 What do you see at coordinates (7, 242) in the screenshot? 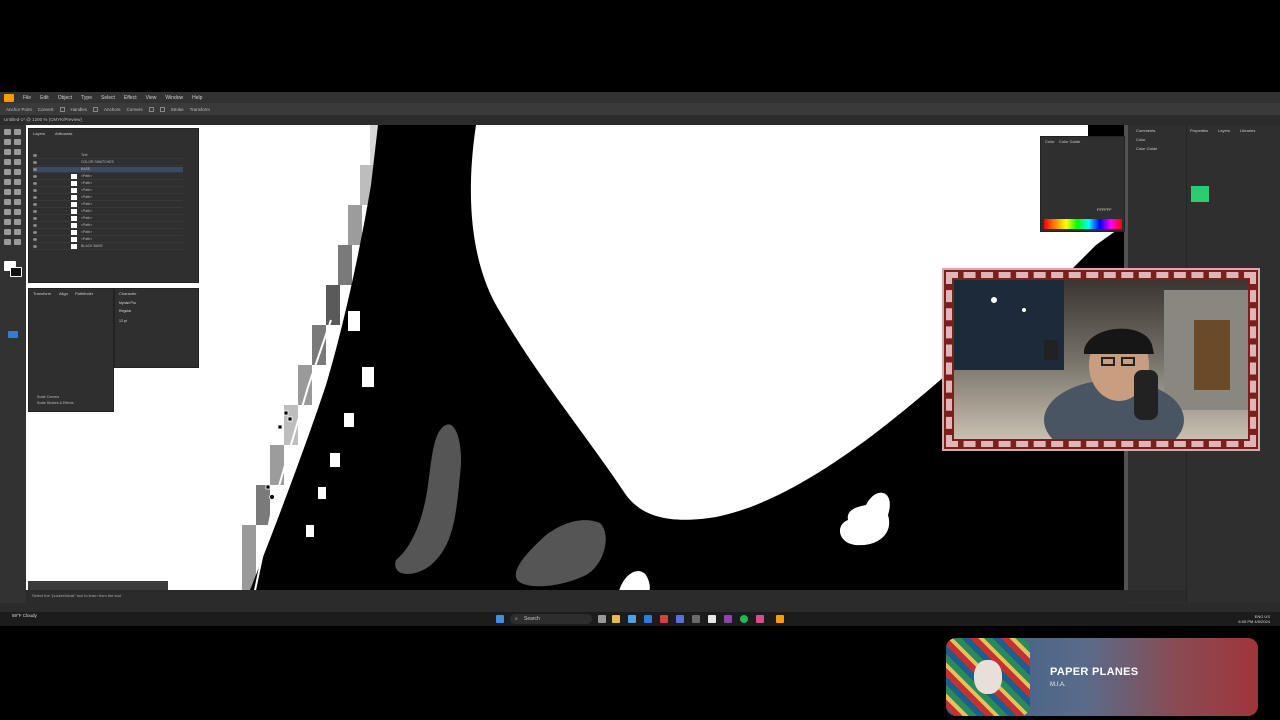
I see `hand-tool-icon` at bounding box center [7, 242].